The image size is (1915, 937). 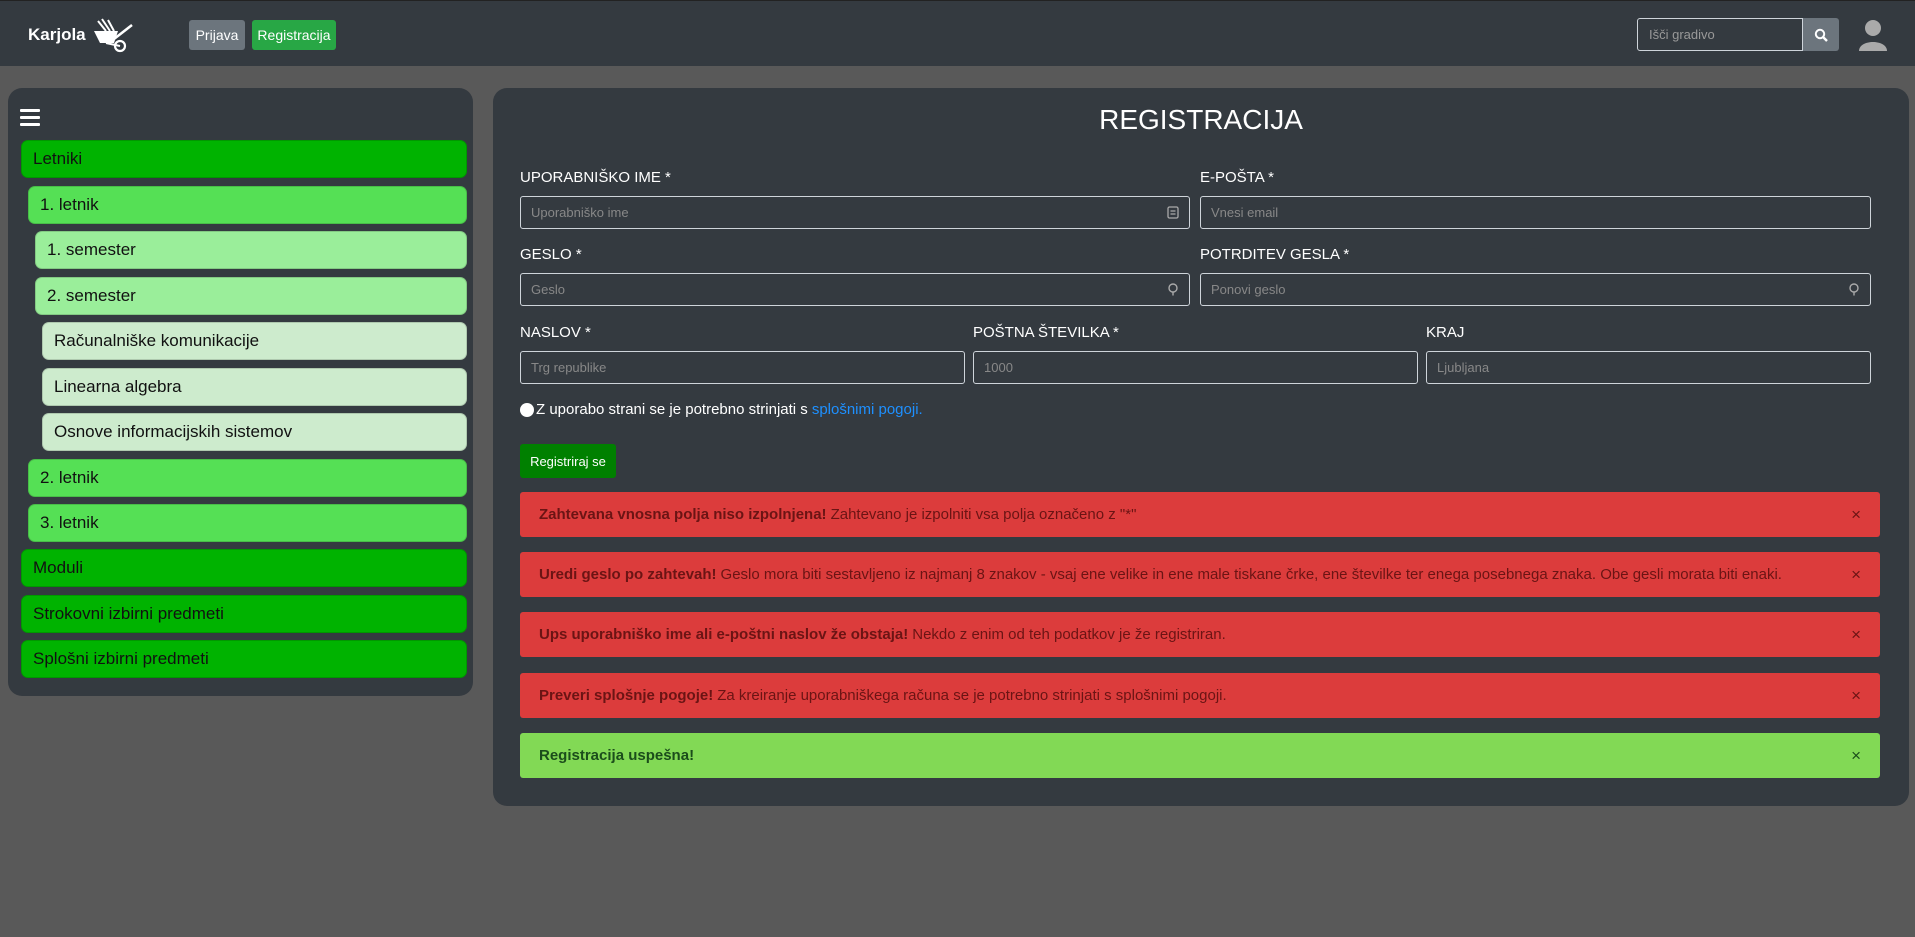 I want to click on address-placeholder: Trg republike, so click(x=569, y=367).